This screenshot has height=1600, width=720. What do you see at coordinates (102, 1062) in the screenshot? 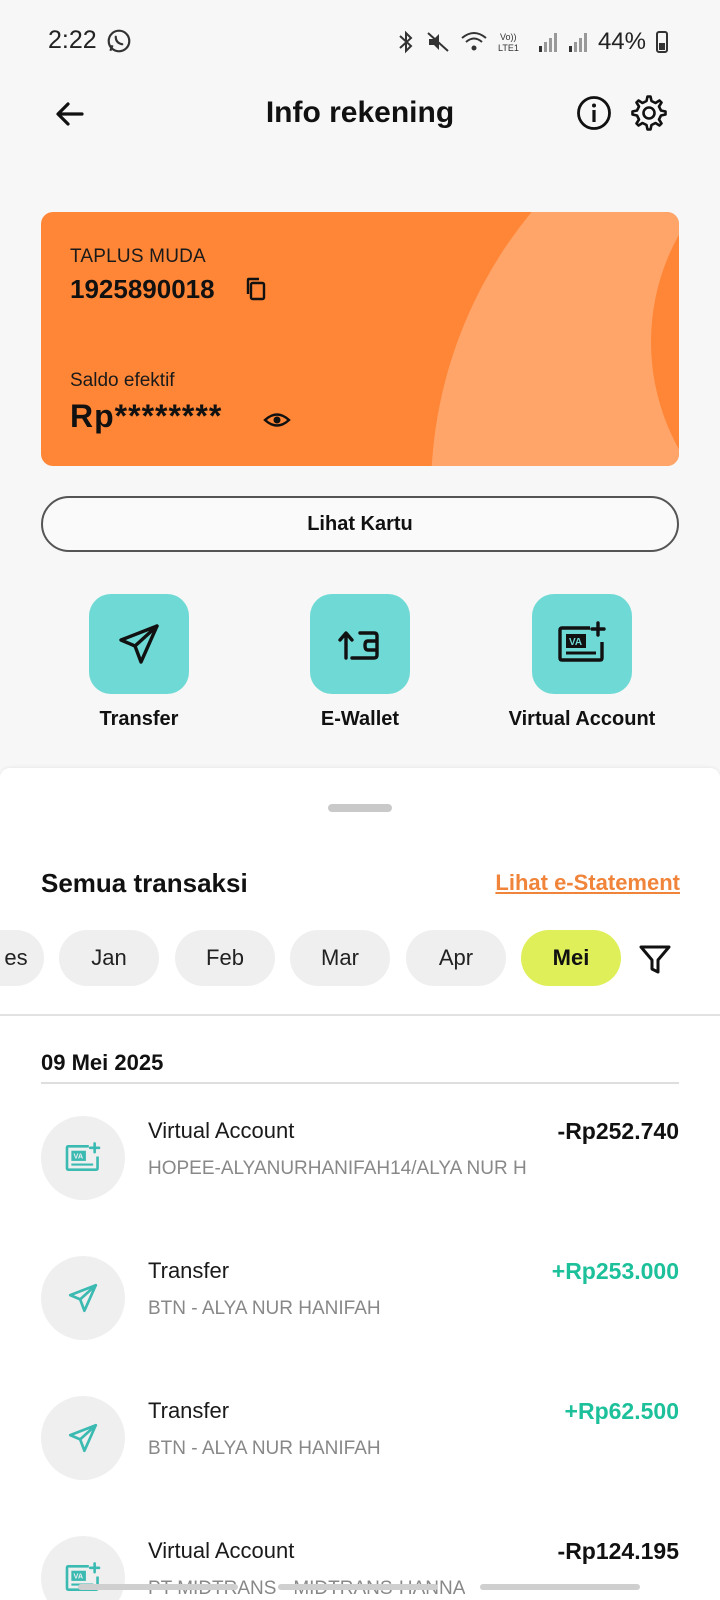
I see `date-header: 09 Mei 2025` at bounding box center [102, 1062].